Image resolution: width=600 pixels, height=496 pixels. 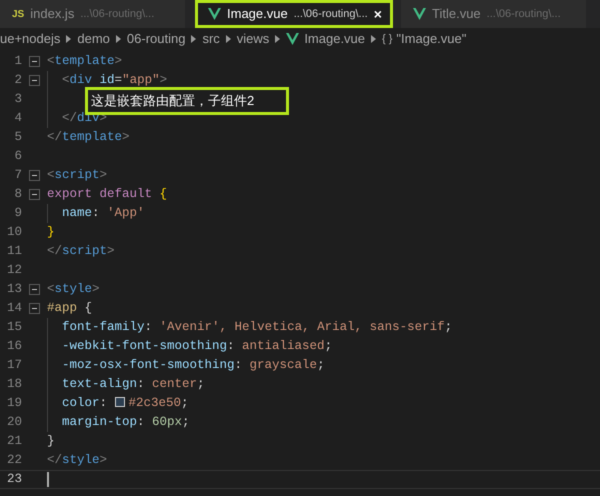 I want to click on line-number: 13, so click(x=14, y=289).